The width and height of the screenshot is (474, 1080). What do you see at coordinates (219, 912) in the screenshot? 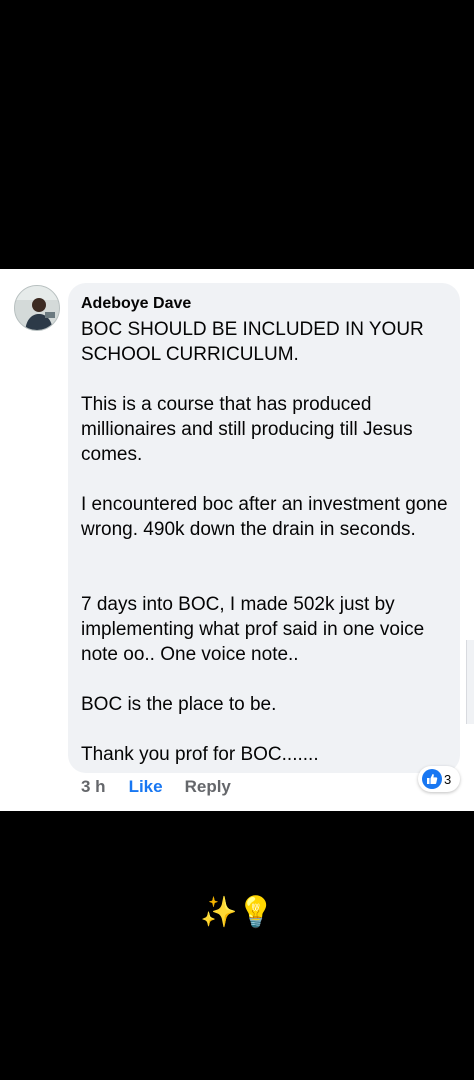
I see `sparkles-icon: ✨` at bounding box center [219, 912].